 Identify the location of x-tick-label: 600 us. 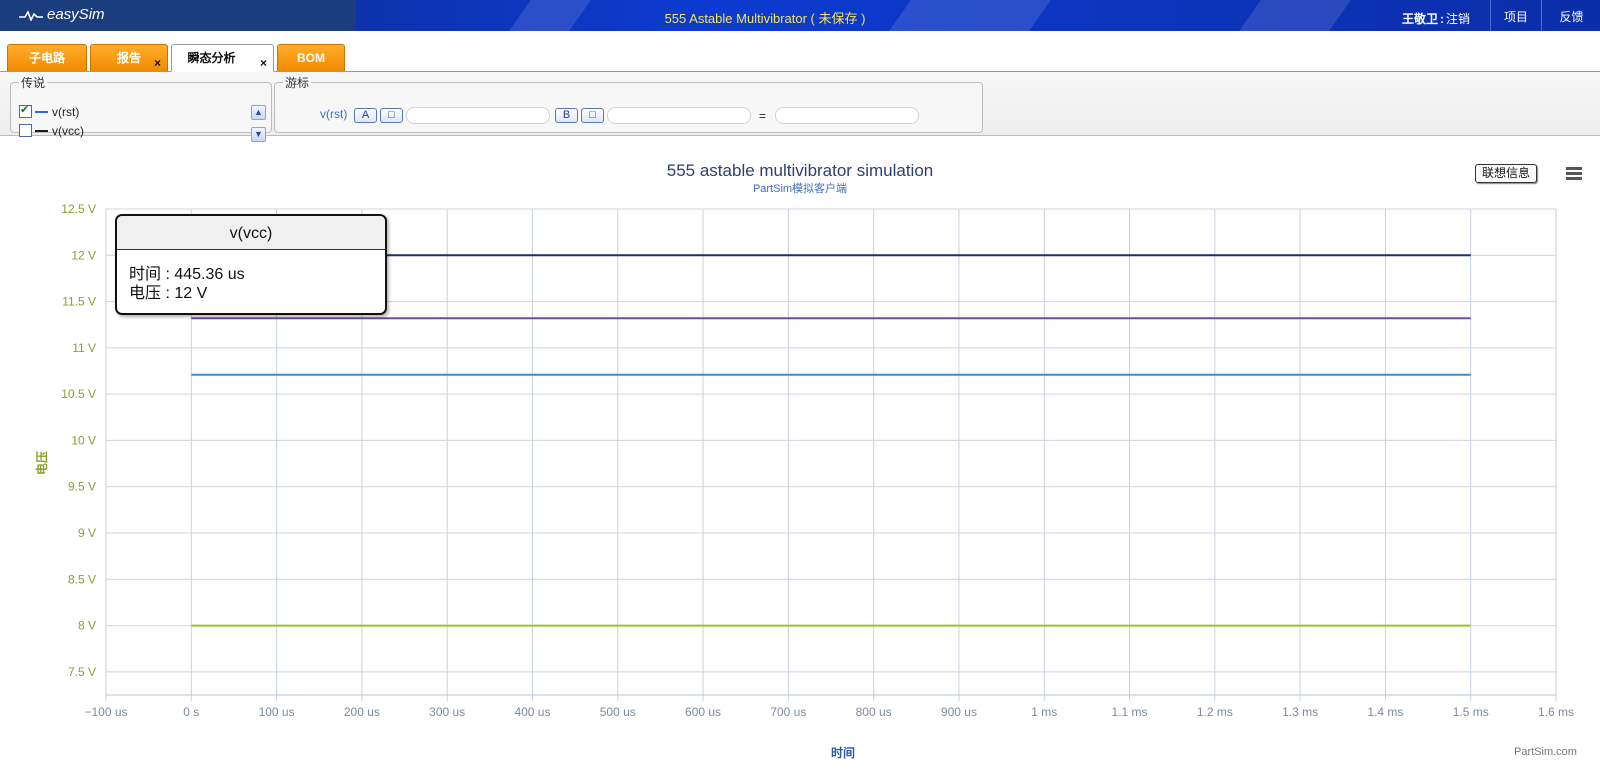
(703, 712).